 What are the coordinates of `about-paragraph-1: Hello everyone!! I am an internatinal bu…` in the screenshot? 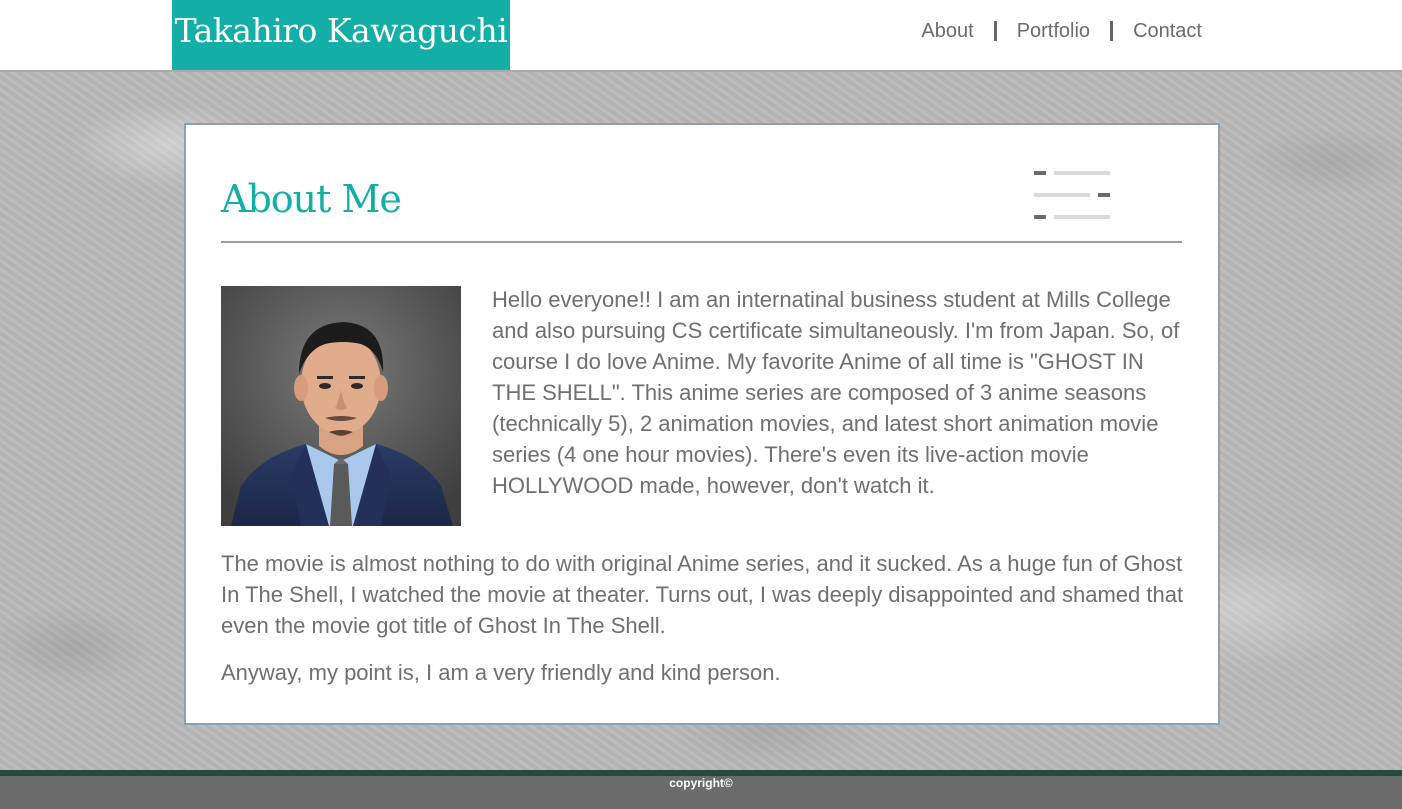 It's located at (836, 392).